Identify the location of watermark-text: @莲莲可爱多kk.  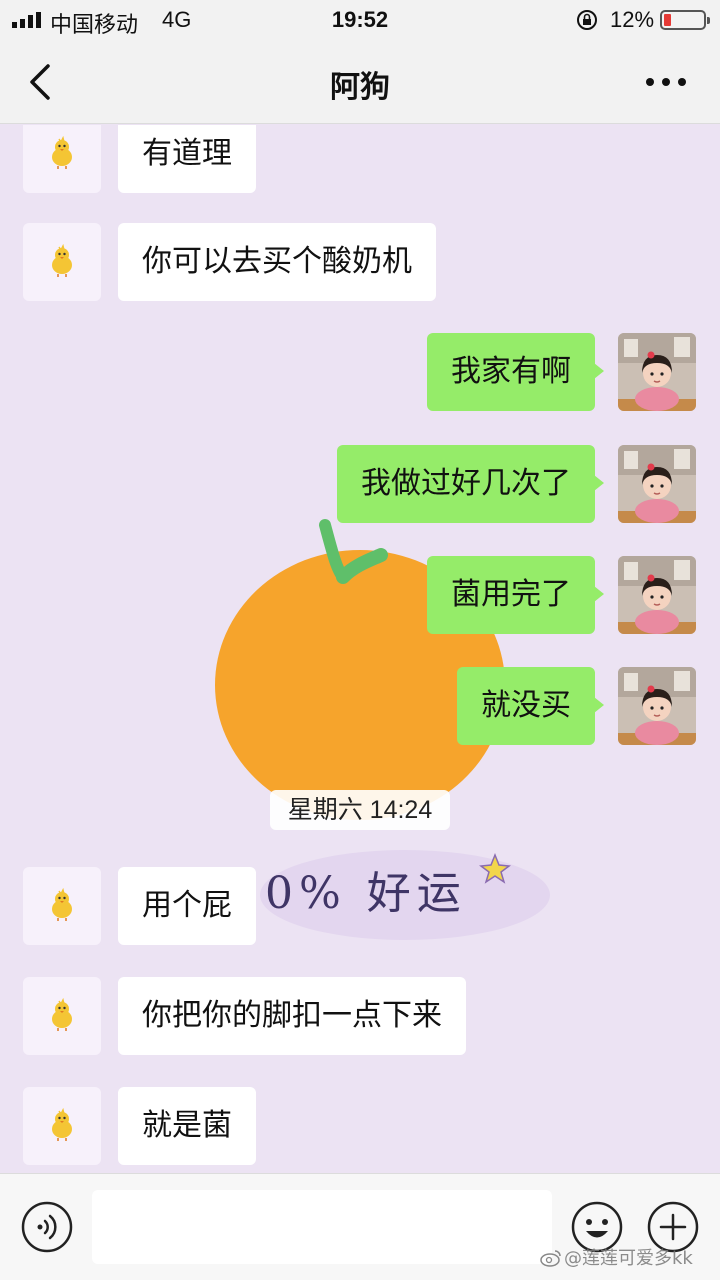
(628, 1258).